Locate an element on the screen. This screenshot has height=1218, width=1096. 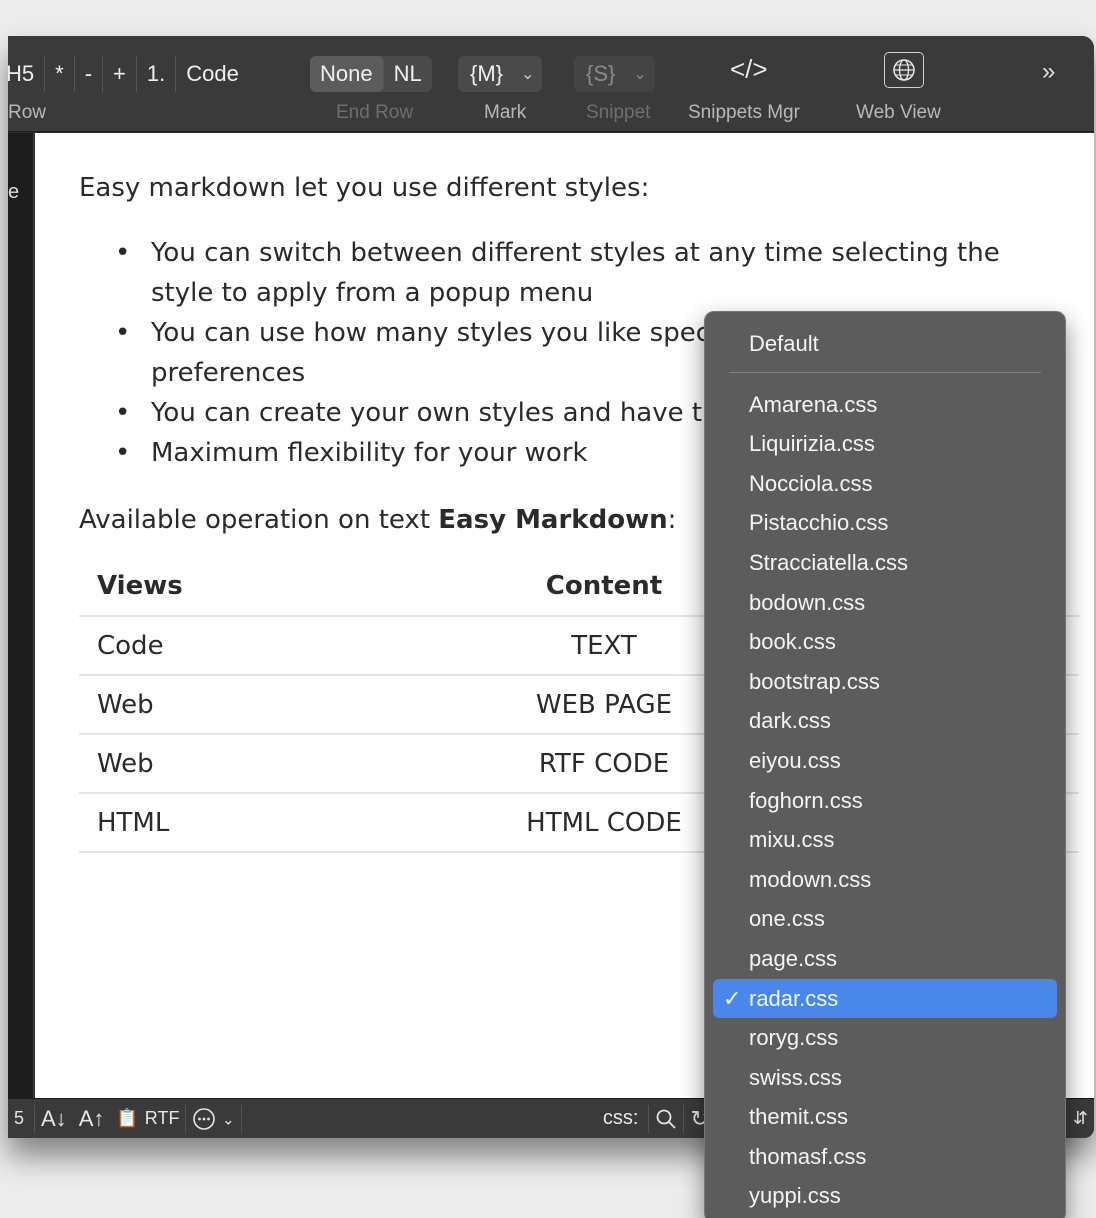
left-sidebar-edge: e is located at coordinates (21, 615).